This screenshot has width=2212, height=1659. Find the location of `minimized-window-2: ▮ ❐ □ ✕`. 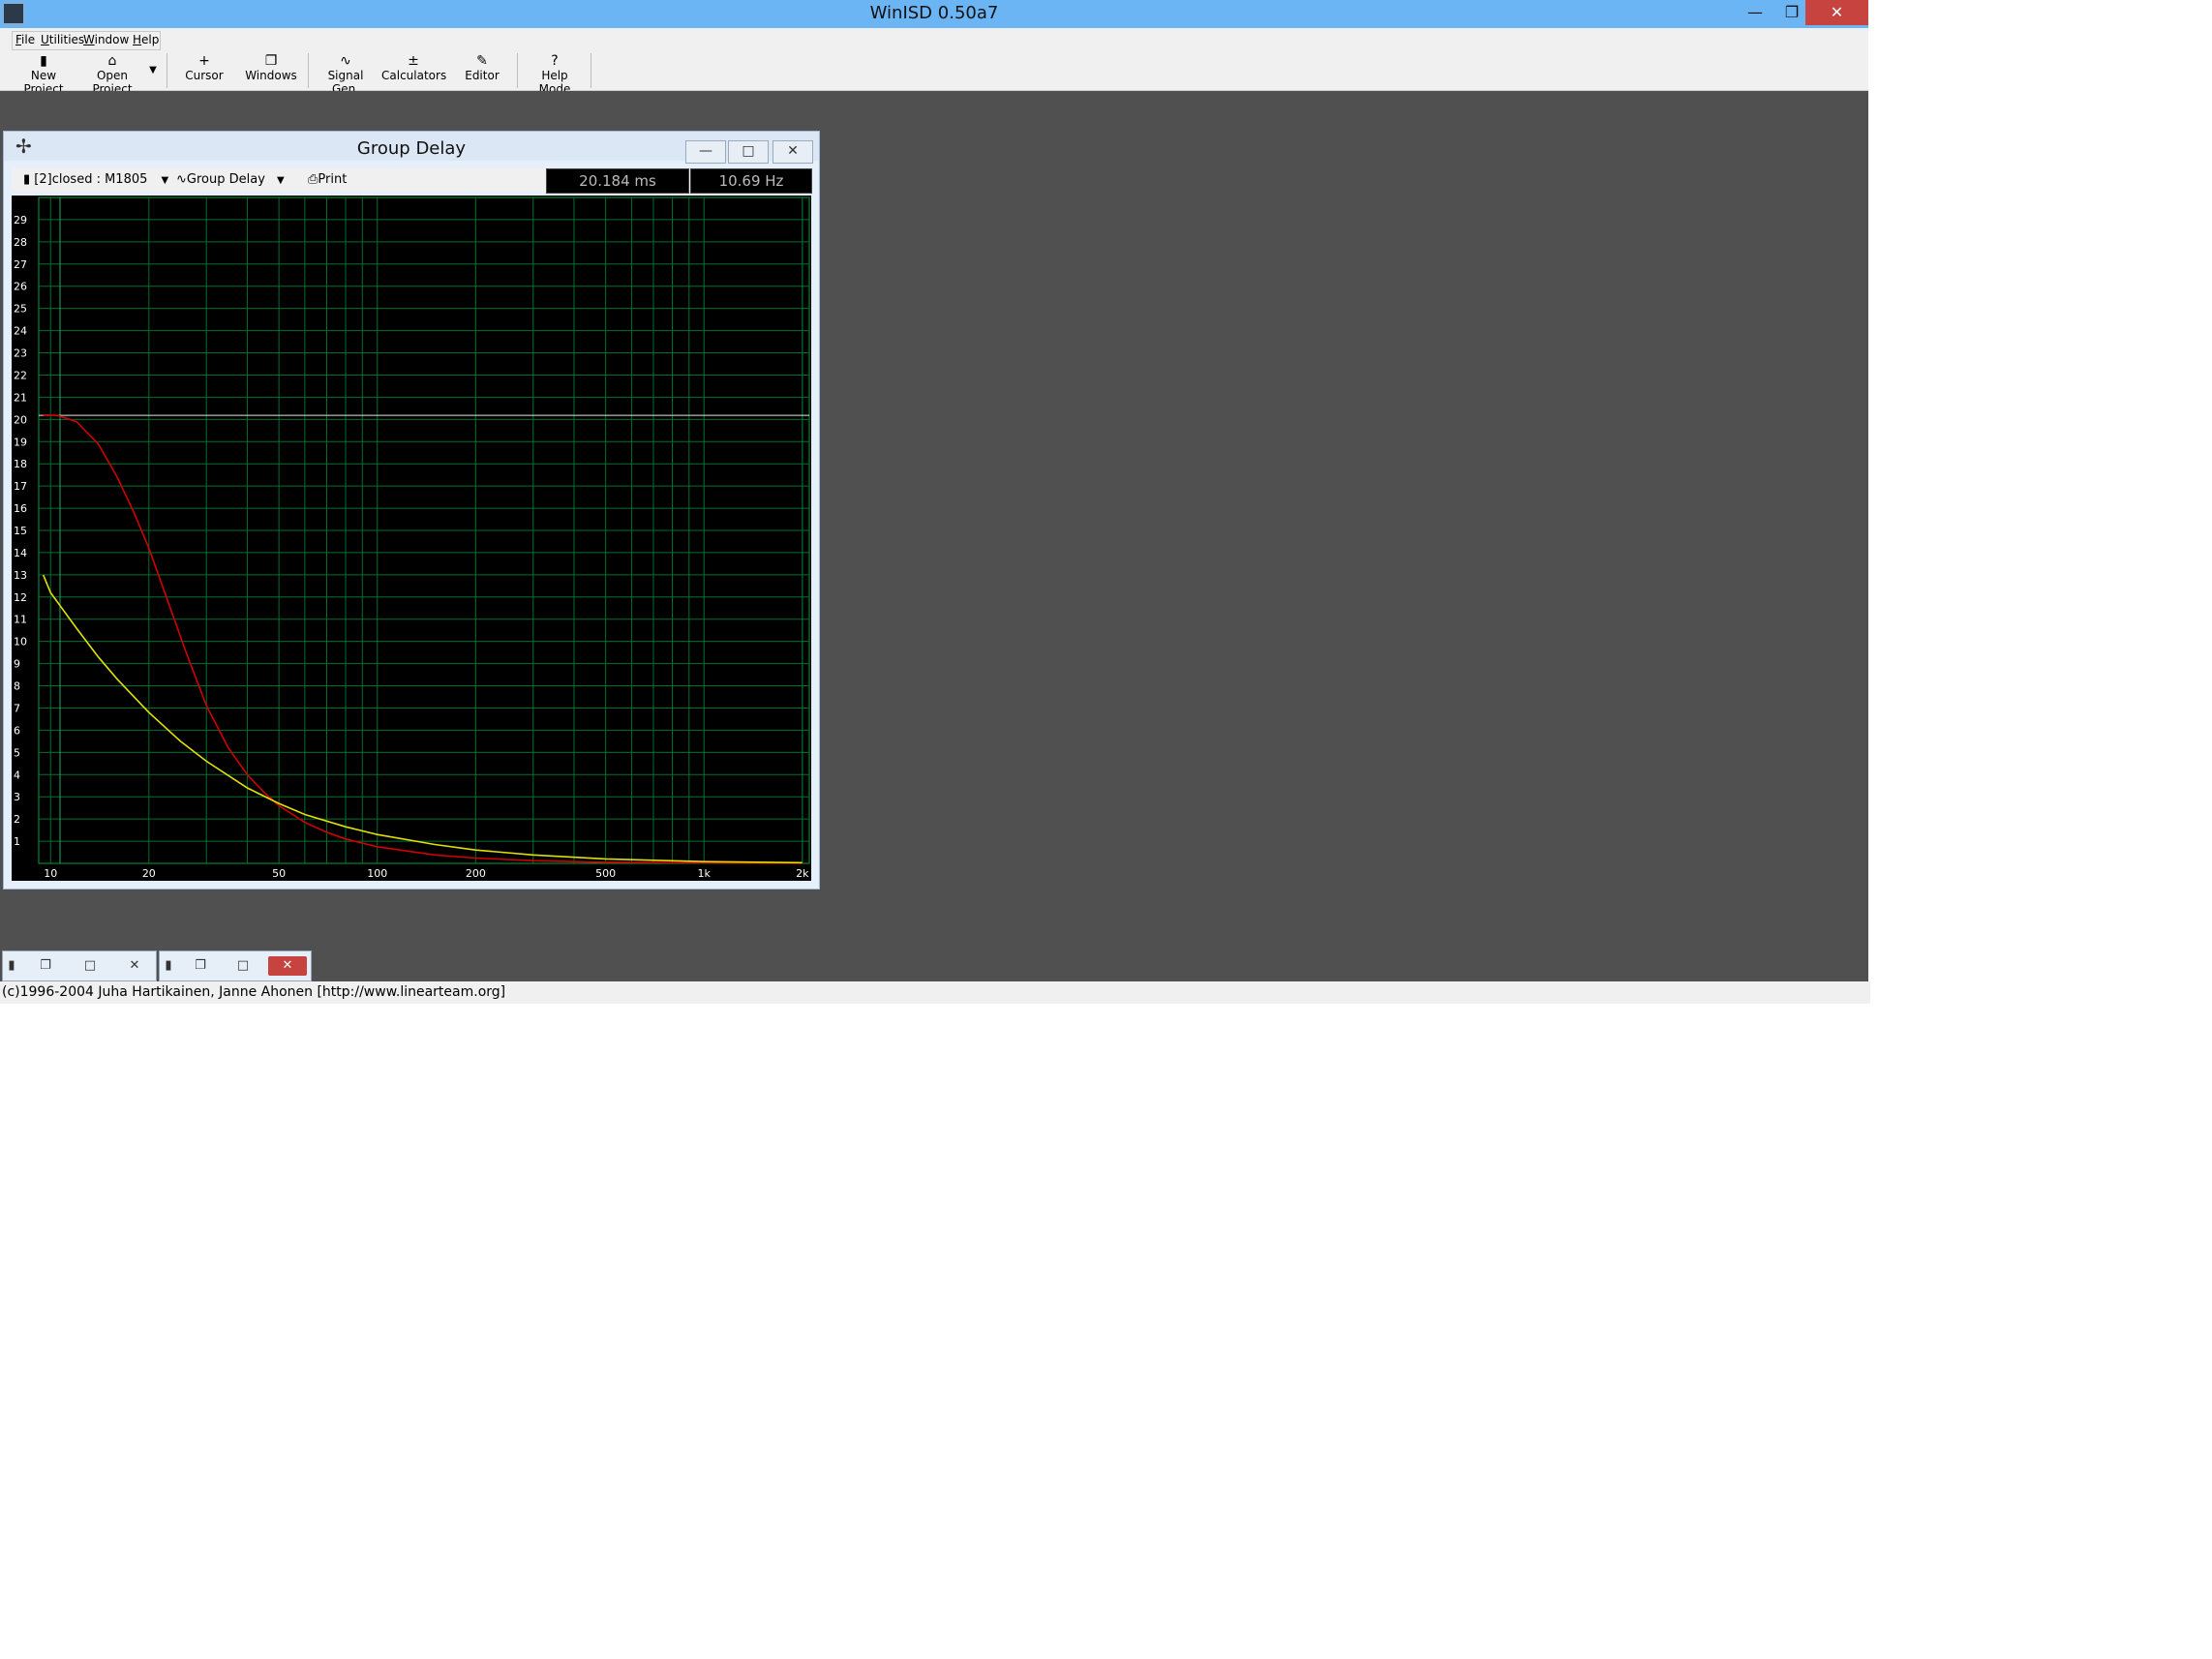

minimized-window-2: ▮ ❐ □ ✕ is located at coordinates (235, 965).